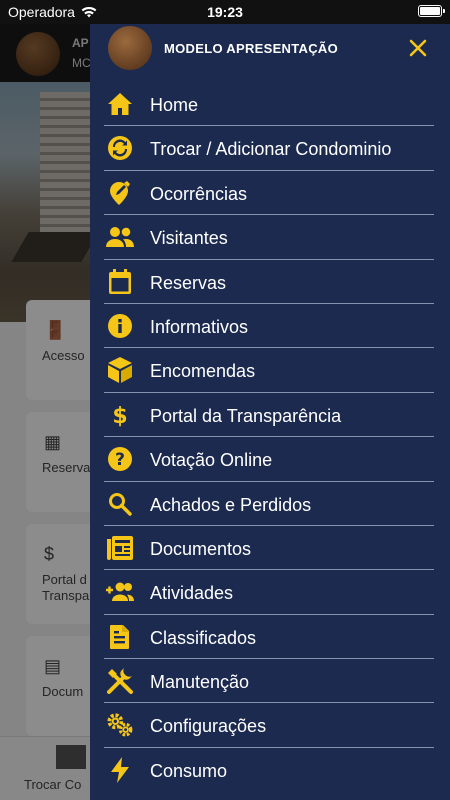 The width and height of the screenshot is (450, 800). I want to click on battery-icon, so click(431, 11).